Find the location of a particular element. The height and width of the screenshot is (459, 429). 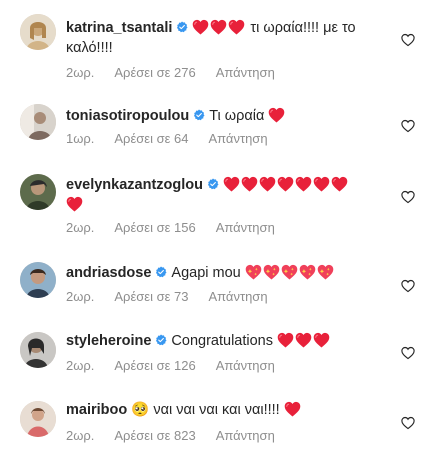

comment-text: toniasotiropoulou Τι ωραία is located at coordinates (225, 116).